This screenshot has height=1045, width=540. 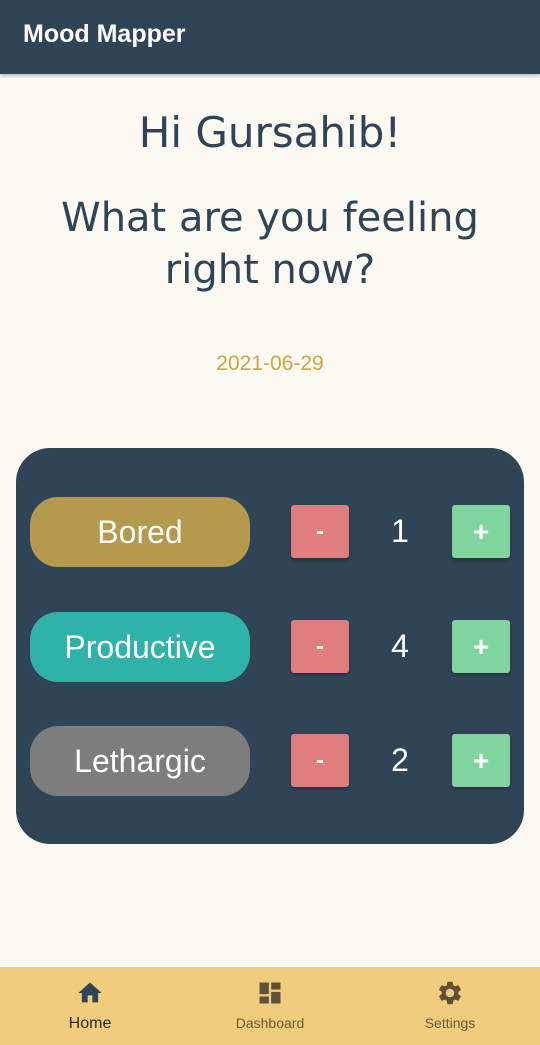 What do you see at coordinates (320, 531) in the screenshot?
I see `decrement-bored-button: -` at bounding box center [320, 531].